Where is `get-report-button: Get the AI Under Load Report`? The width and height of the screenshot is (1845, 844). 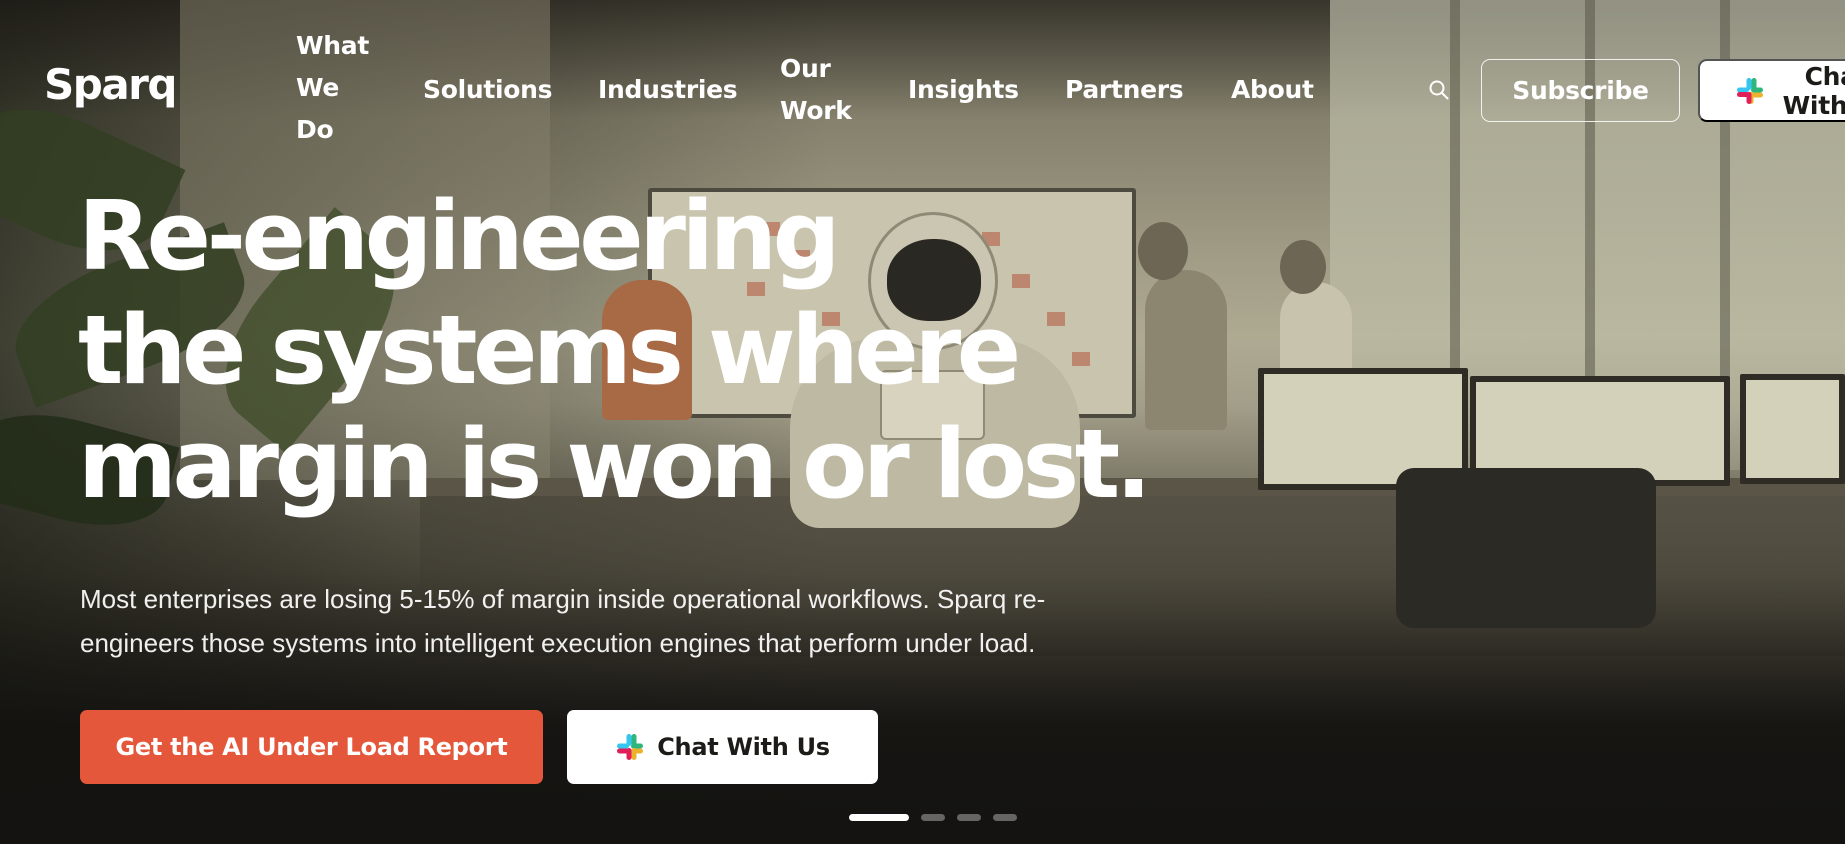
get-report-button: Get the AI Under Load Report is located at coordinates (311, 747).